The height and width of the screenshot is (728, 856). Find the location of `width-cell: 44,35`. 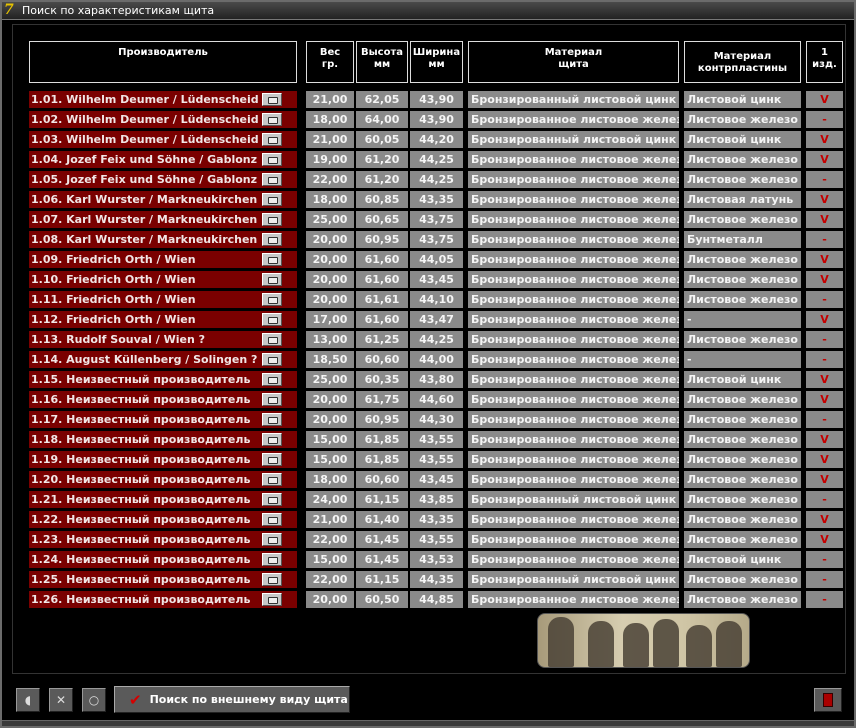

width-cell: 44,35 is located at coordinates (436, 579).